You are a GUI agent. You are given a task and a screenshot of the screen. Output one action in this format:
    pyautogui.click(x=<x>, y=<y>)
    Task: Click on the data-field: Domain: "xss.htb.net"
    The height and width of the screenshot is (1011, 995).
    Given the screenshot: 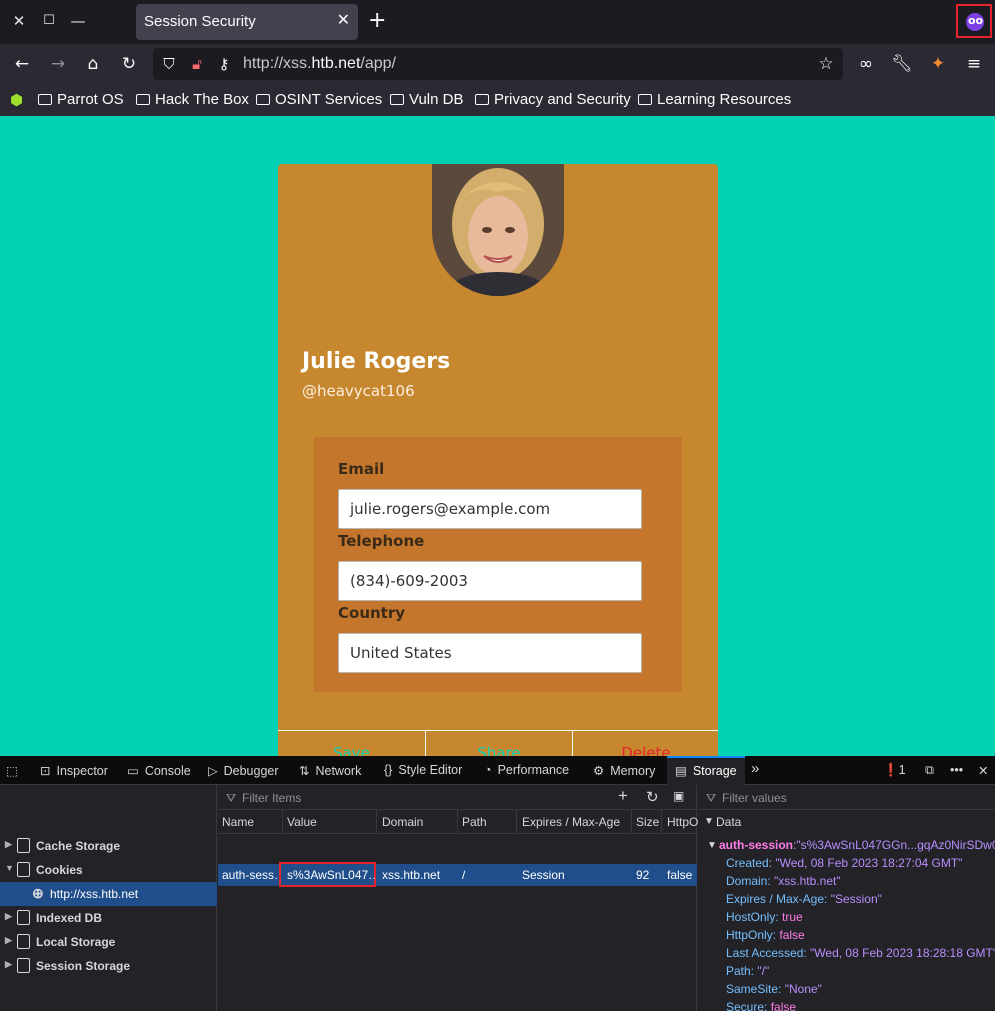 What is the action you would take?
    pyautogui.click(x=783, y=881)
    